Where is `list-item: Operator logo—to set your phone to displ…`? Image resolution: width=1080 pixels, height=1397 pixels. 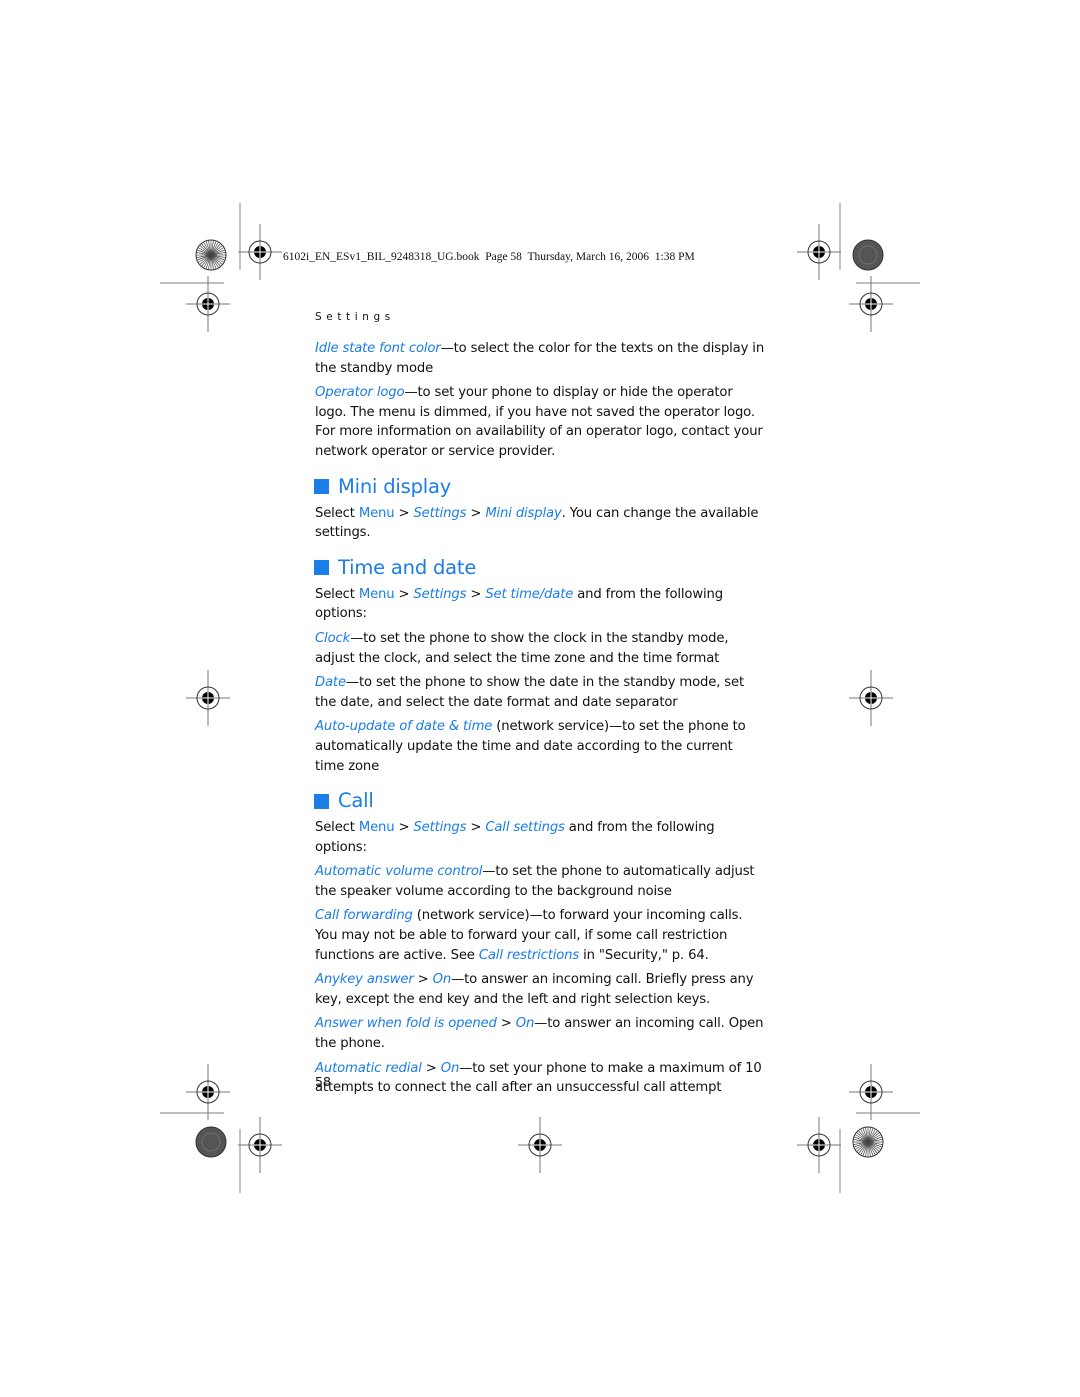 list-item: Operator logo—to set your phone to displ… is located at coordinates (539, 422).